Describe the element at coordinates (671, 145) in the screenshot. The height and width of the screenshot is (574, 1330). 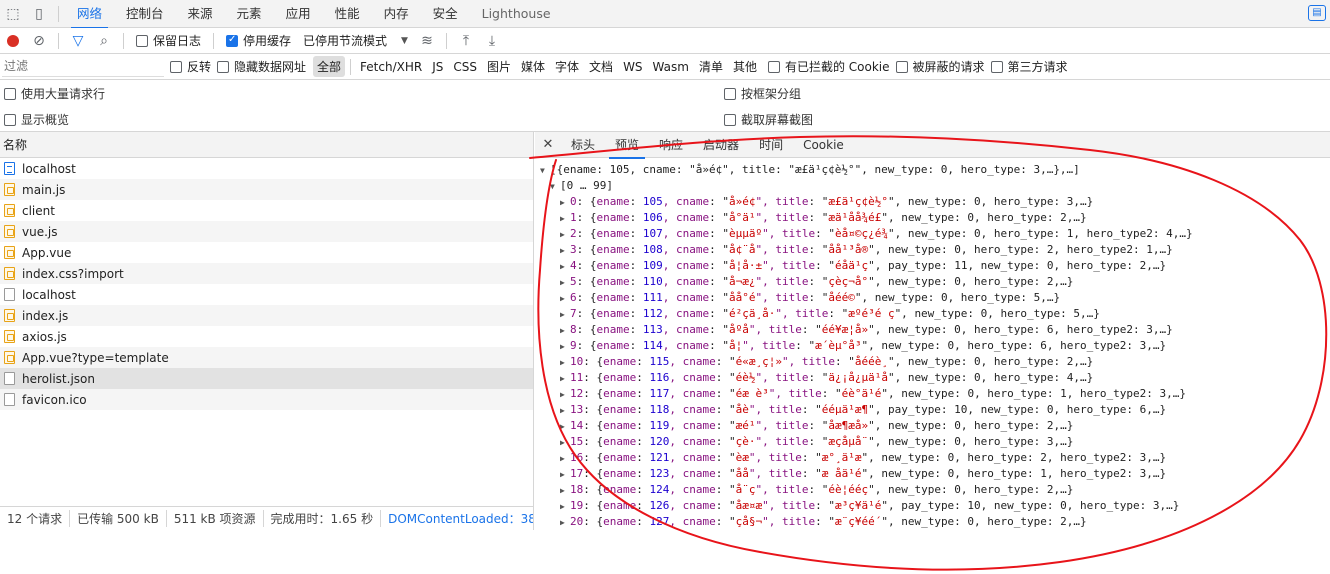
I see `tab-response: 响应` at that location.